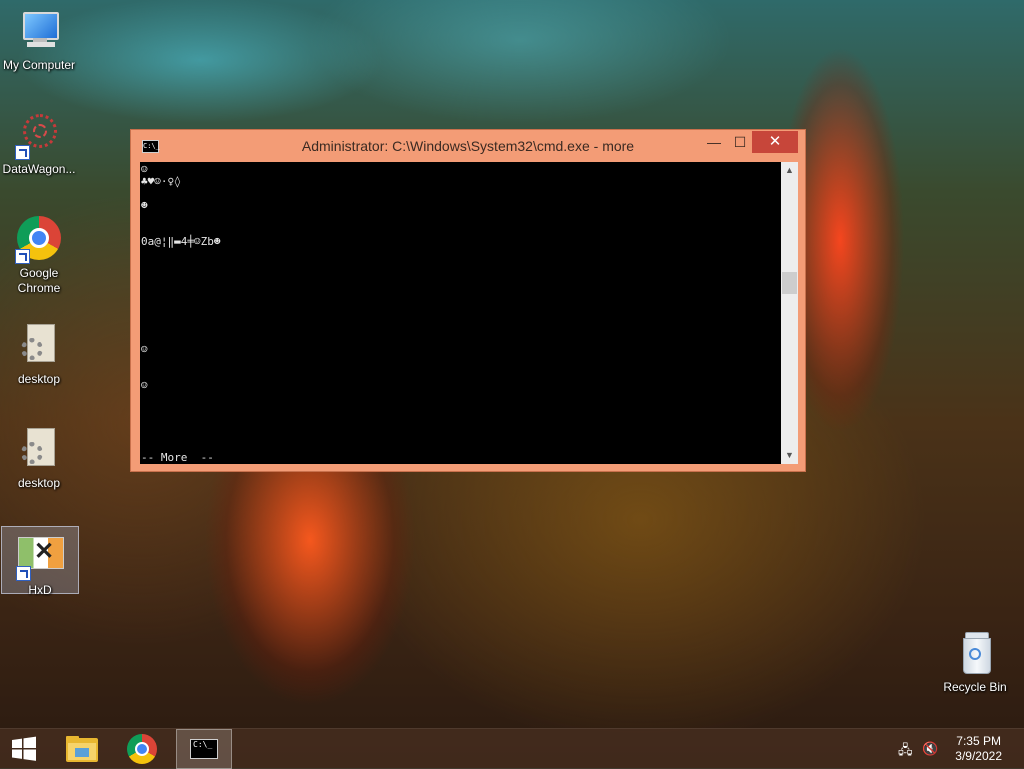 This screenshot has height=769, width=1024. I want to click on clock-date: 3/9/2022, so click(978, 756).